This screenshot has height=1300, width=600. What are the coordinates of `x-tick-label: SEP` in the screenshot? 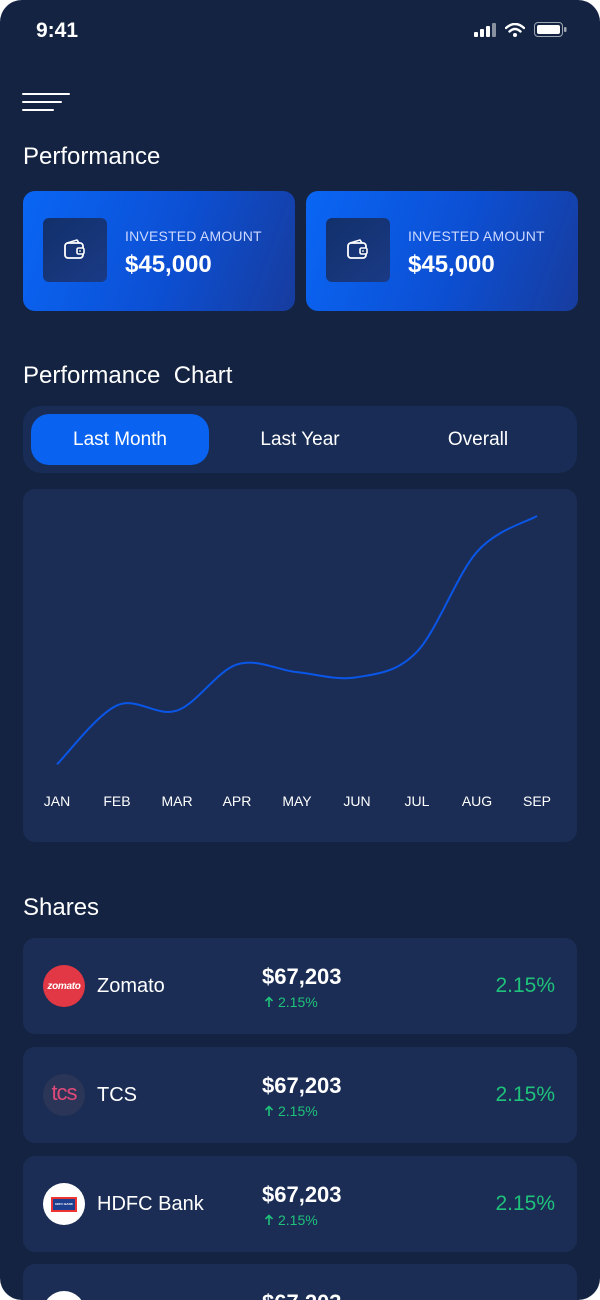 It's located at (537, 801).